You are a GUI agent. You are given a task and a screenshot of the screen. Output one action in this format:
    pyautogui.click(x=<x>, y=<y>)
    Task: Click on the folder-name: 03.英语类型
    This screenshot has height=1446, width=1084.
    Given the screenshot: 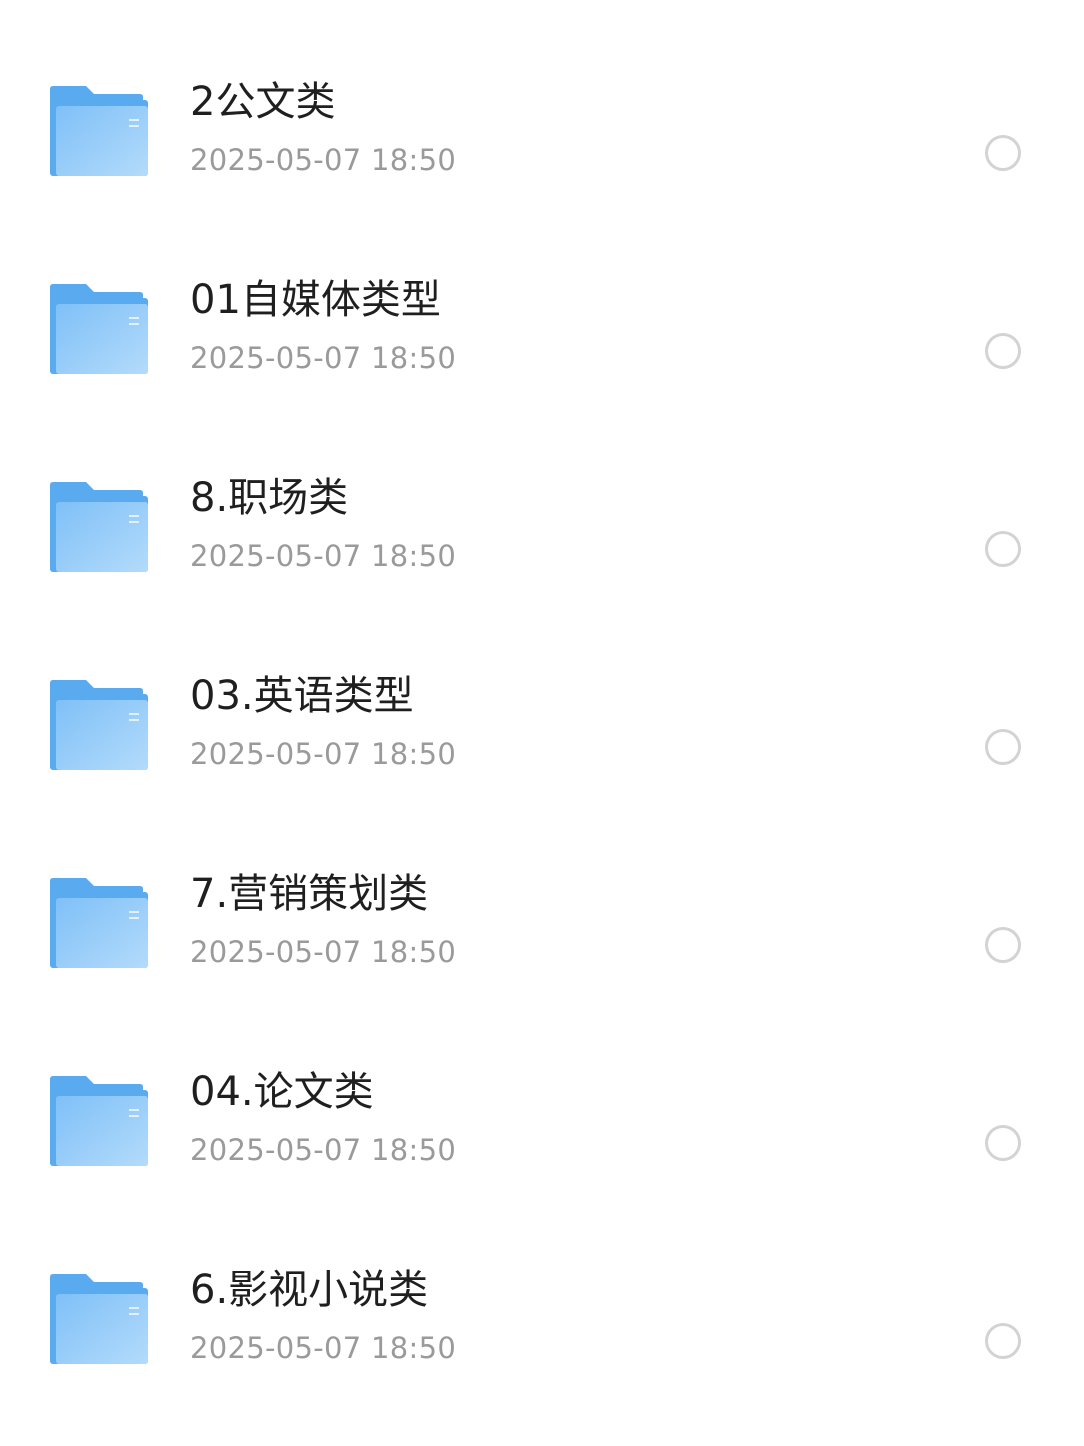 What is the action you would take?
    pyautogui.click(x=302, y=696)
    